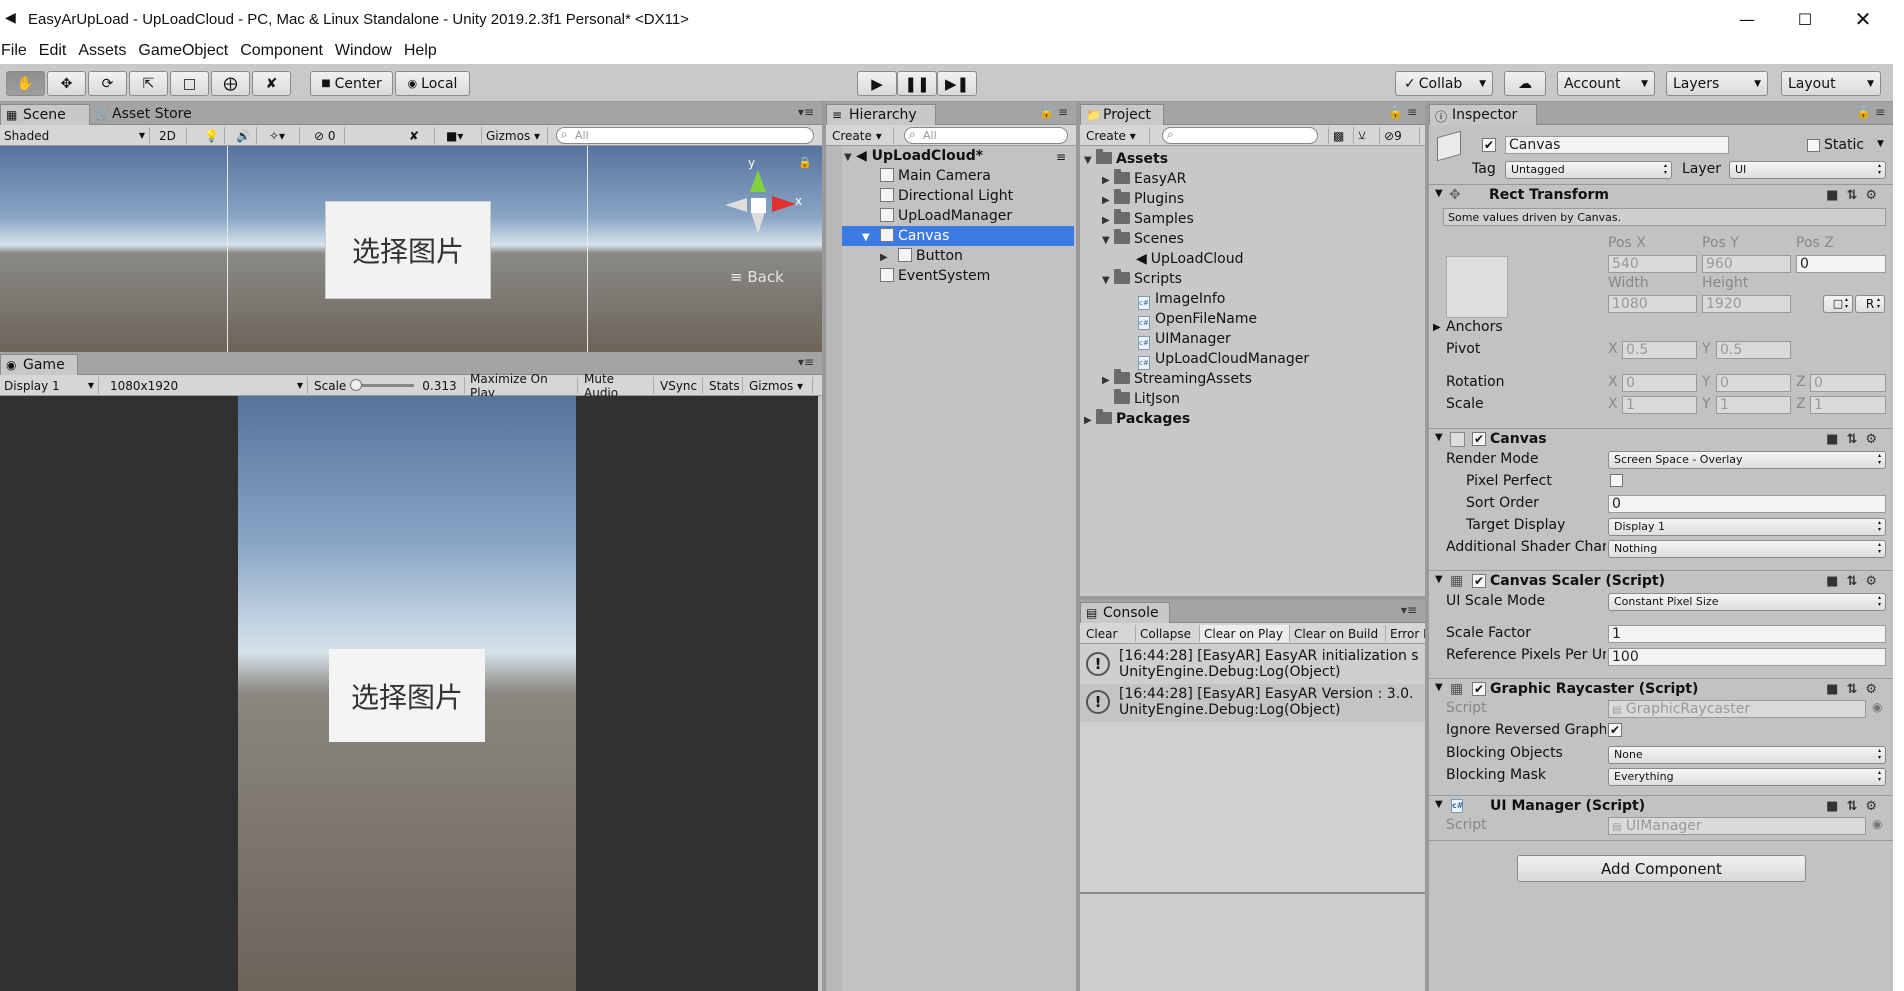  I want to click on static-dropdown-icon: ▼, so click(1880, 144).